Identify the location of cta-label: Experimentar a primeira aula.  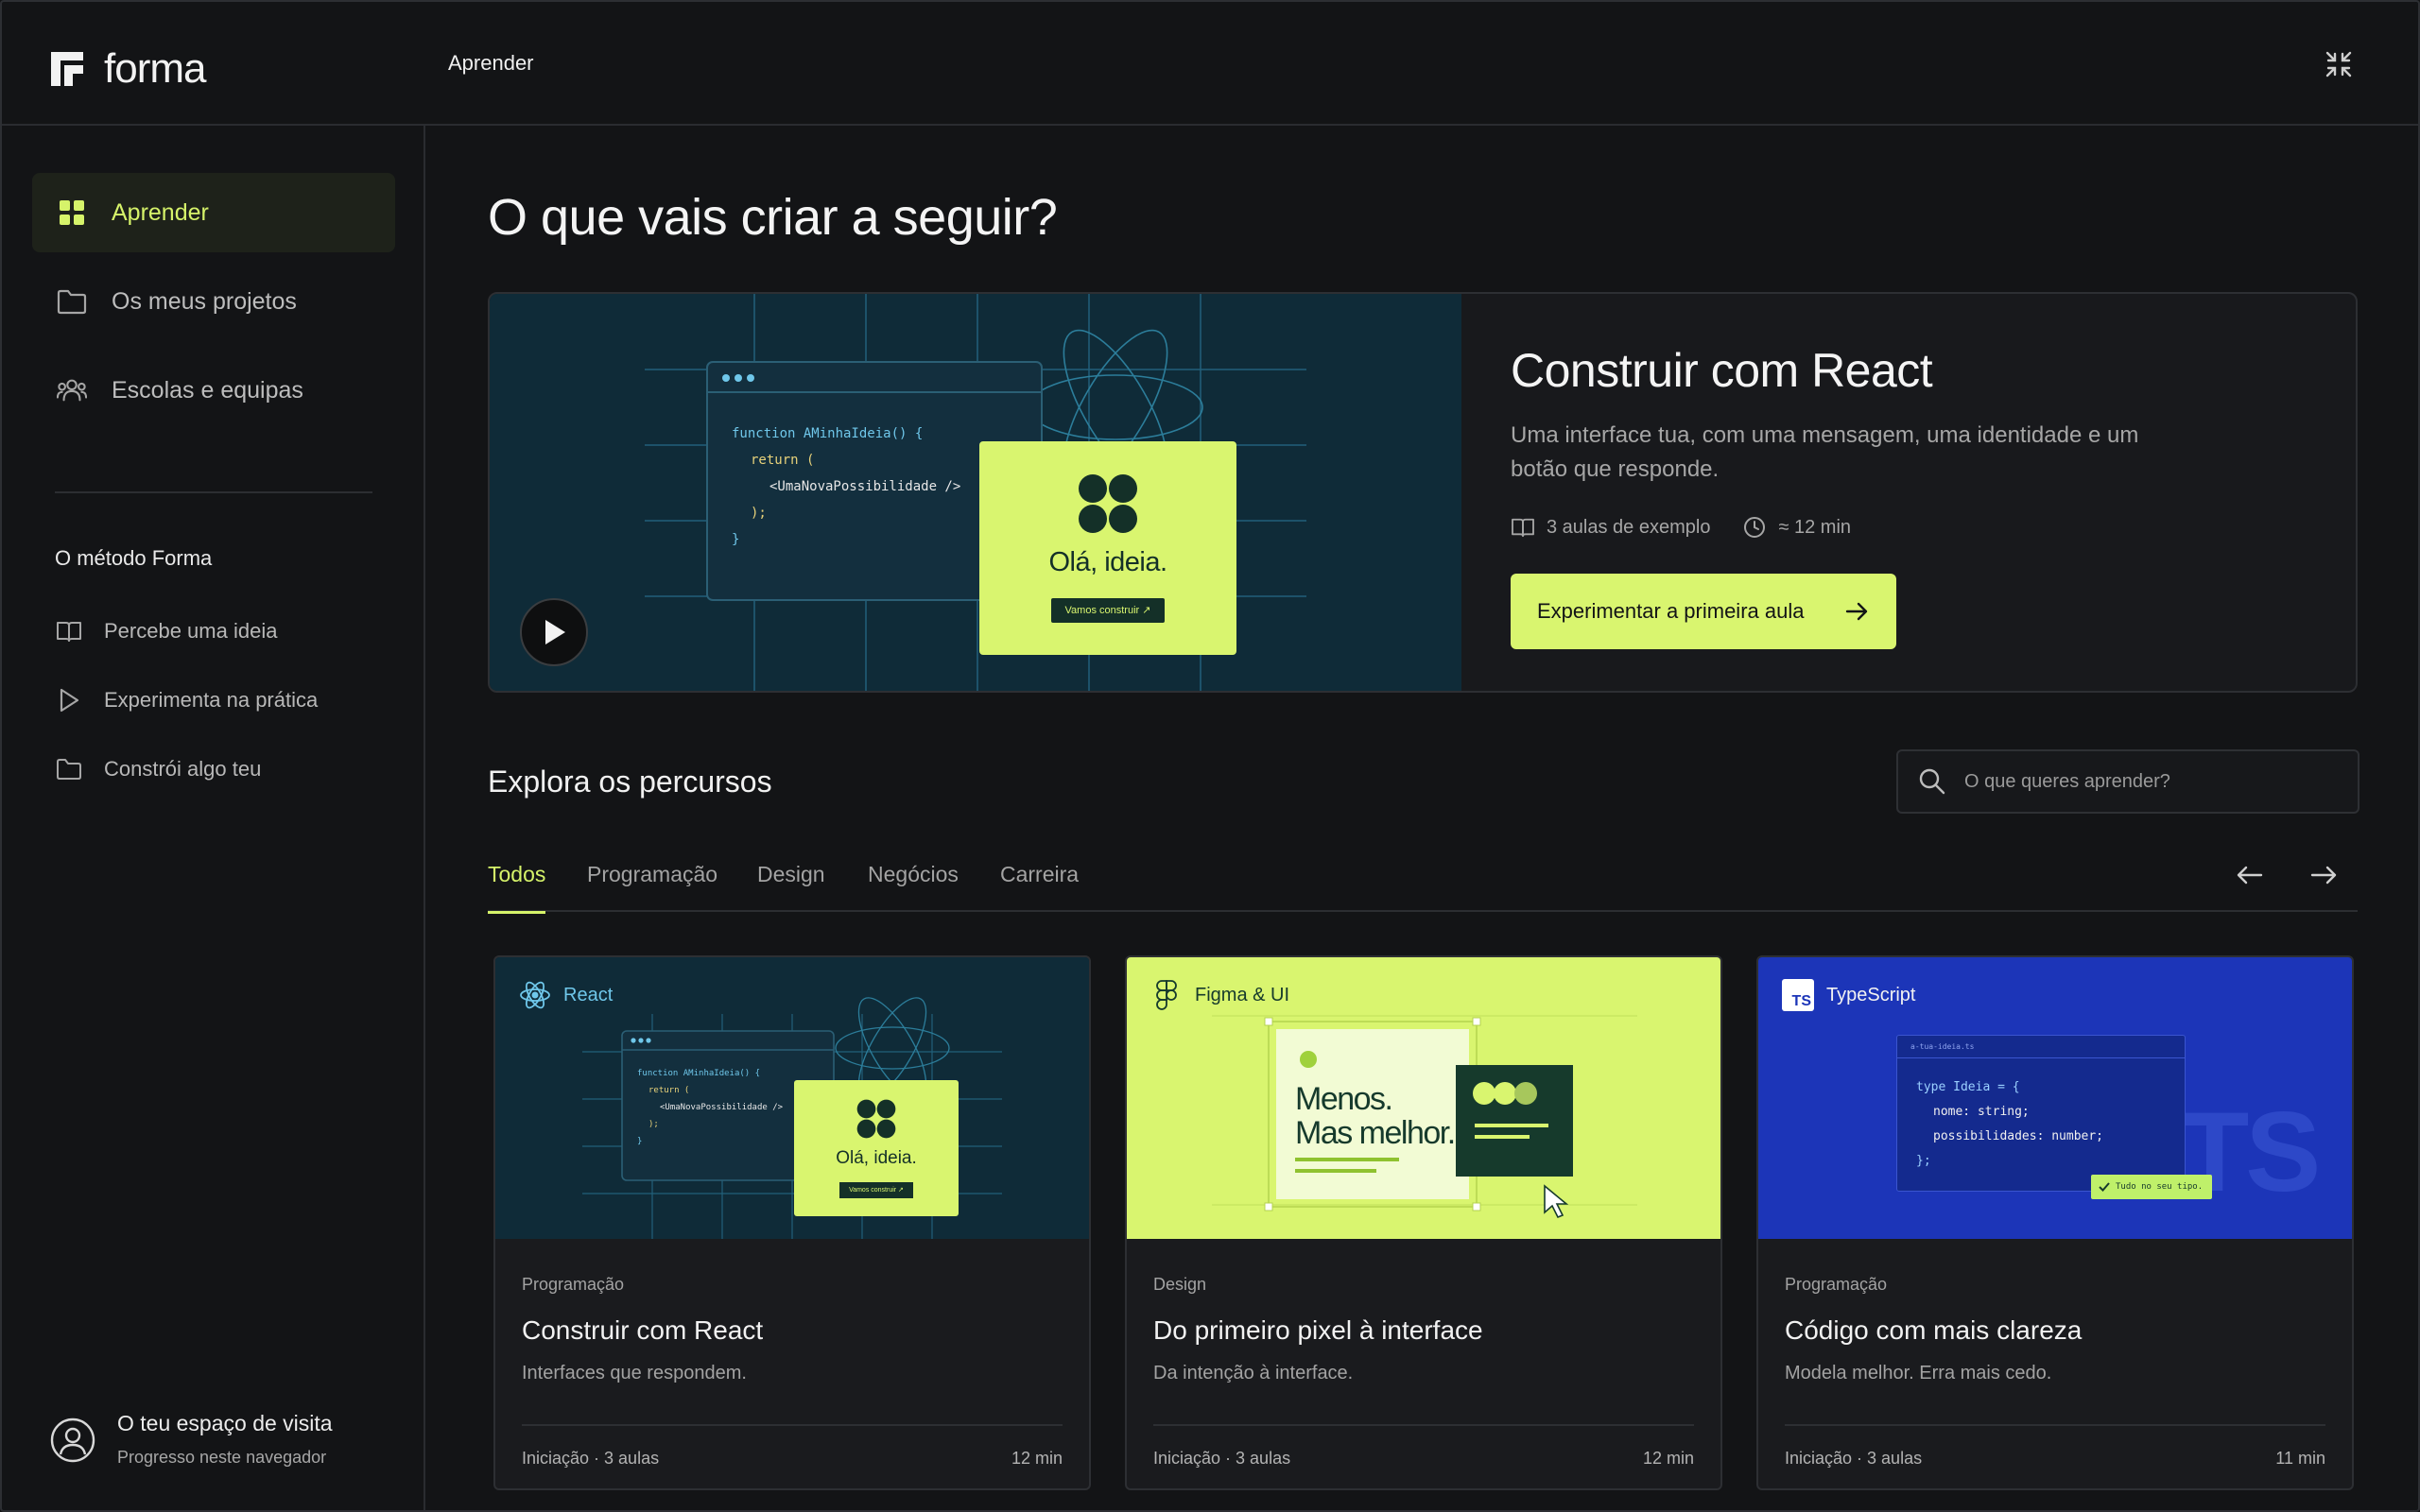
(1671, 611).